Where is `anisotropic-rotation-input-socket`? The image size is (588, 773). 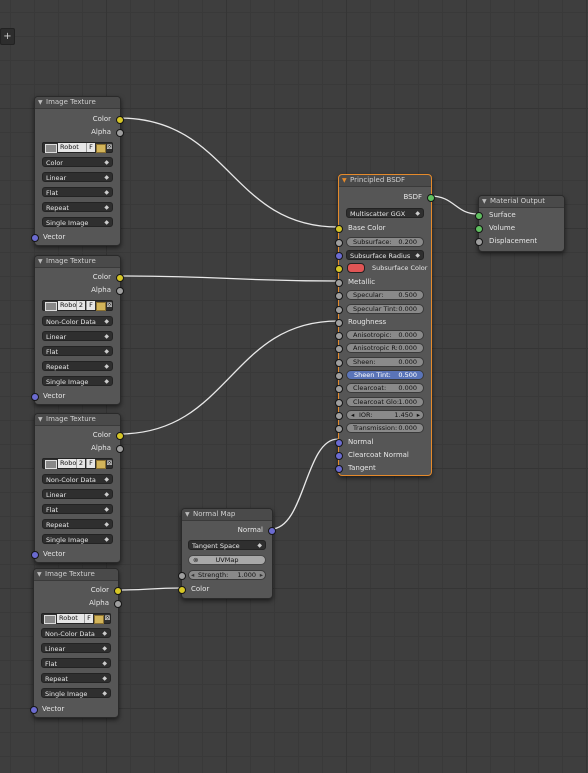
anisotropic-rotation-input-socket is located at coordinates (339, 349).